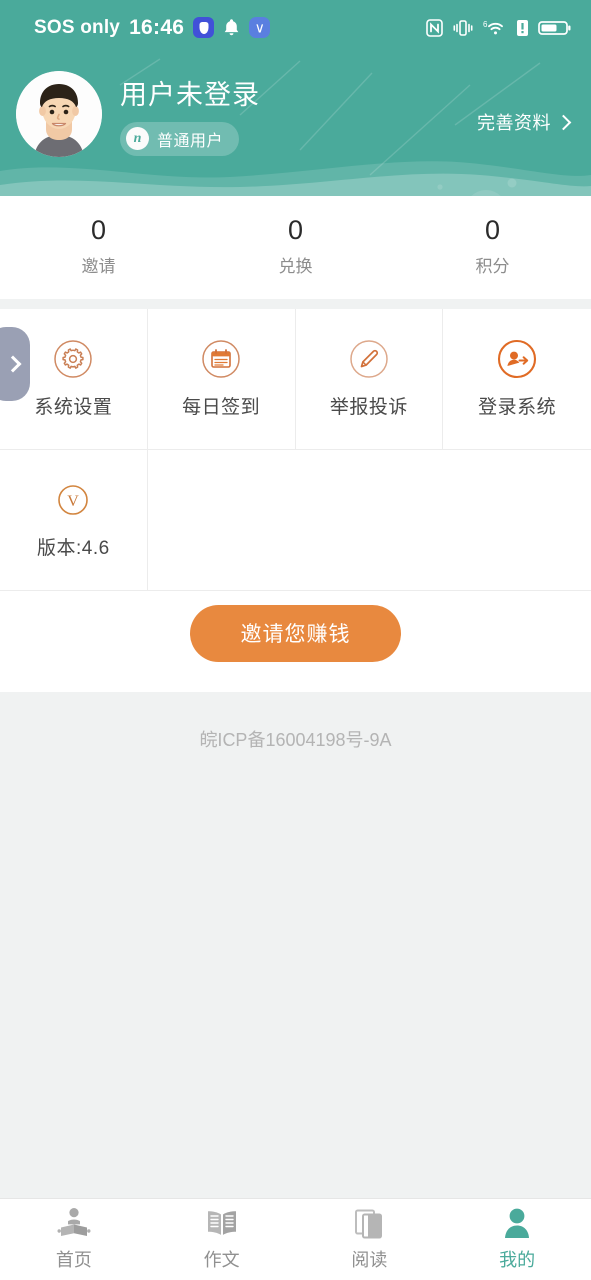 The image size is (591, 1280). I want to click on bottom-tab-bar: 首页 作文 阅读 我的, so click(295, 1239).